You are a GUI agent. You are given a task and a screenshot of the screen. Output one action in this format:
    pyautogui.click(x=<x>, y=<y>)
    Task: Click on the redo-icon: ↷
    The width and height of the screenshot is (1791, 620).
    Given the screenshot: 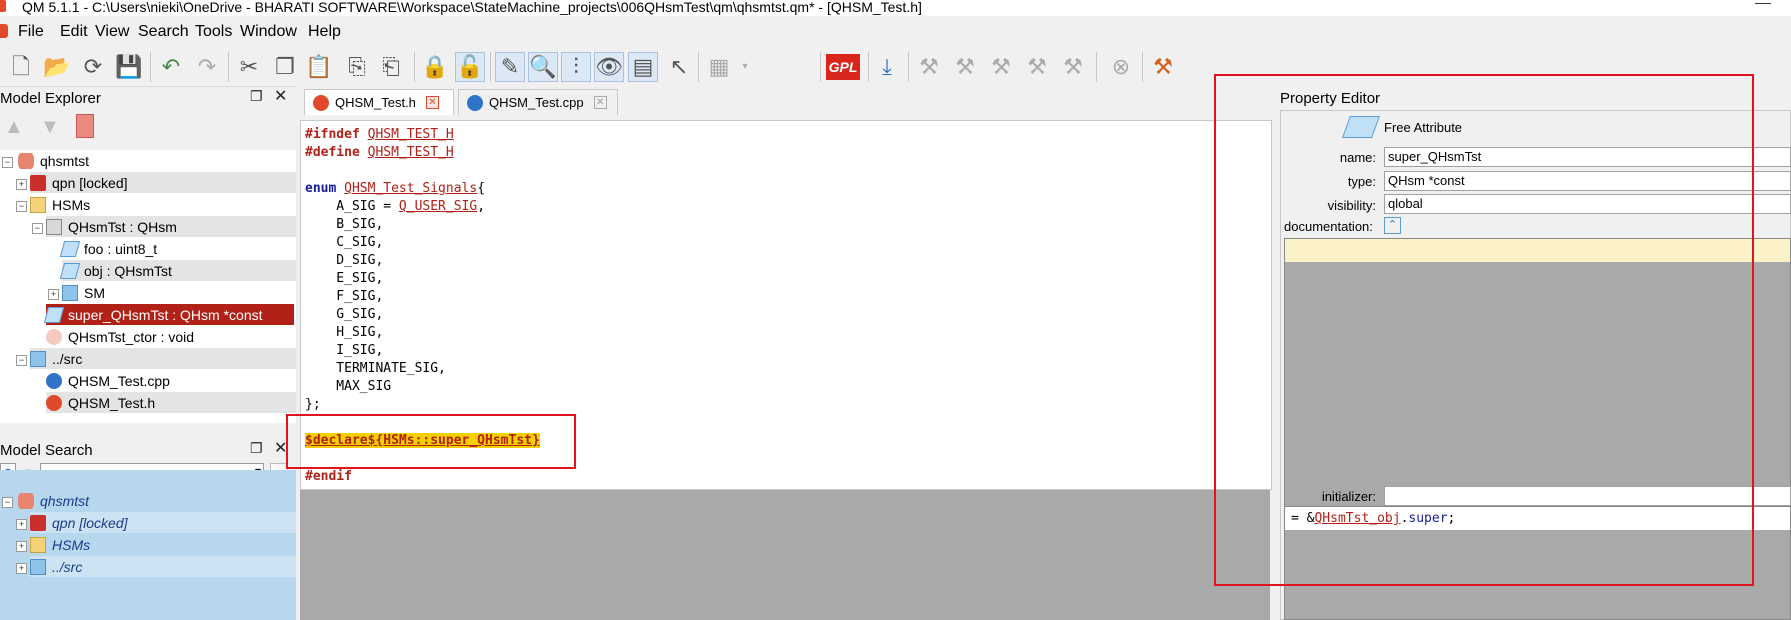 What is the action you would take?
    pyautogui.click(x=207, y=67)
    